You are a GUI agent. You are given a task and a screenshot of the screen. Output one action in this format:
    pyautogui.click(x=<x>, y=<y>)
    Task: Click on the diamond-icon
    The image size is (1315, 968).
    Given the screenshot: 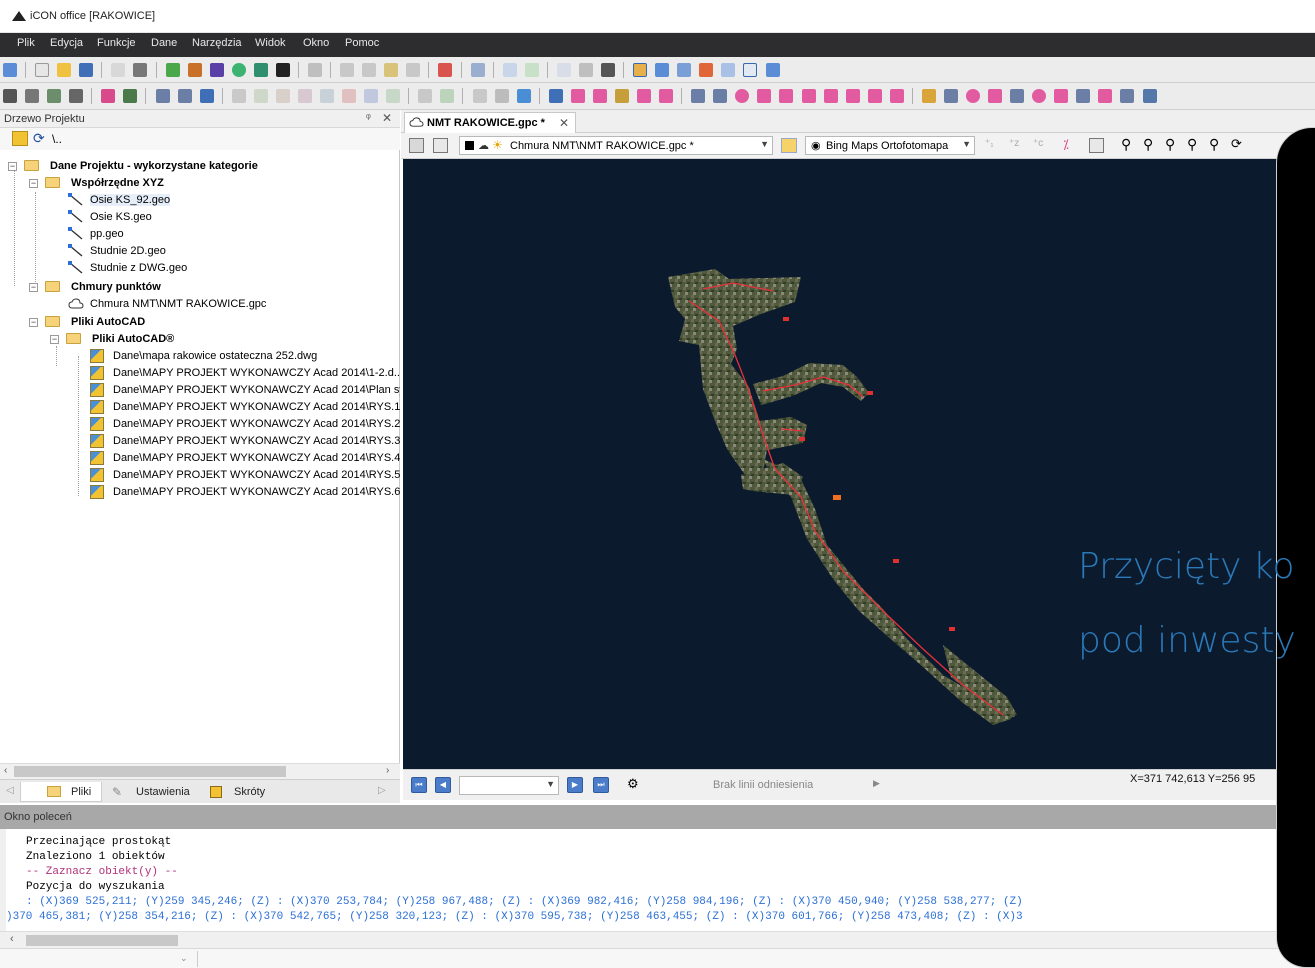 What is the action you would take?
    pyautogui.click(x=216, y=70)
    